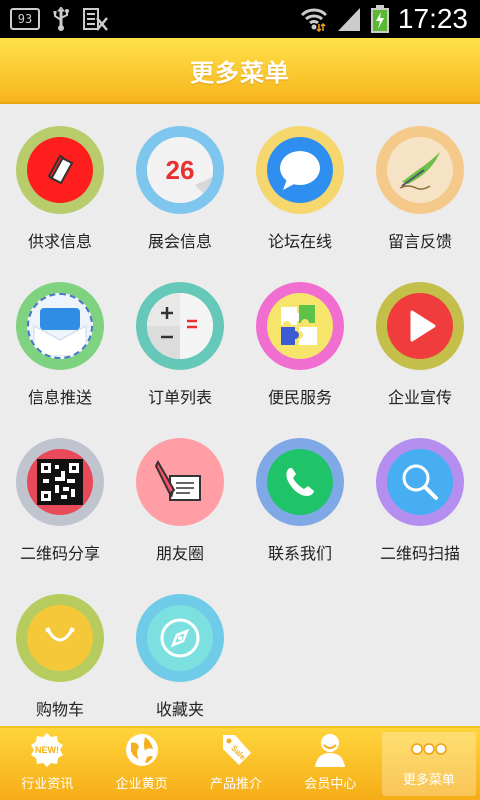  Describe the element at coordinates (59, 709) in the screenshot. I see `menu-item-label: 购物车` at that location.